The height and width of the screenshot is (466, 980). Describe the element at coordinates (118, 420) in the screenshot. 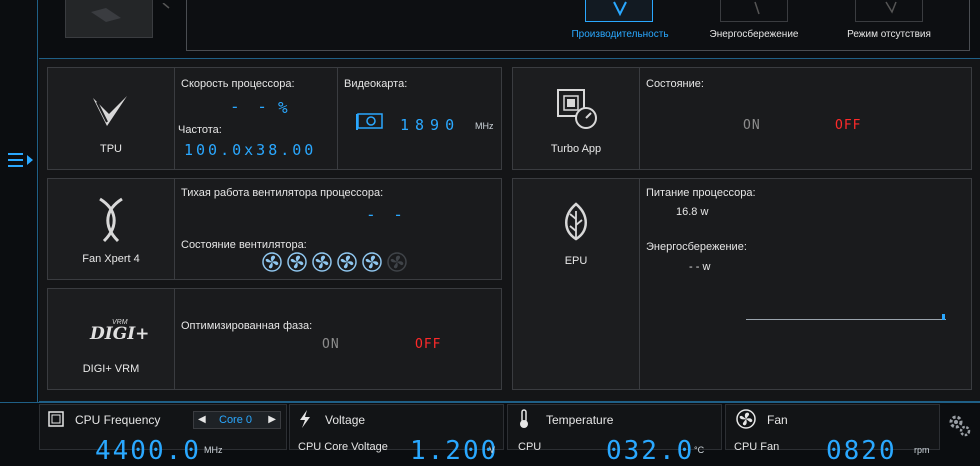

I see `cpu-frequency-title: CPU Frequency` at that location.